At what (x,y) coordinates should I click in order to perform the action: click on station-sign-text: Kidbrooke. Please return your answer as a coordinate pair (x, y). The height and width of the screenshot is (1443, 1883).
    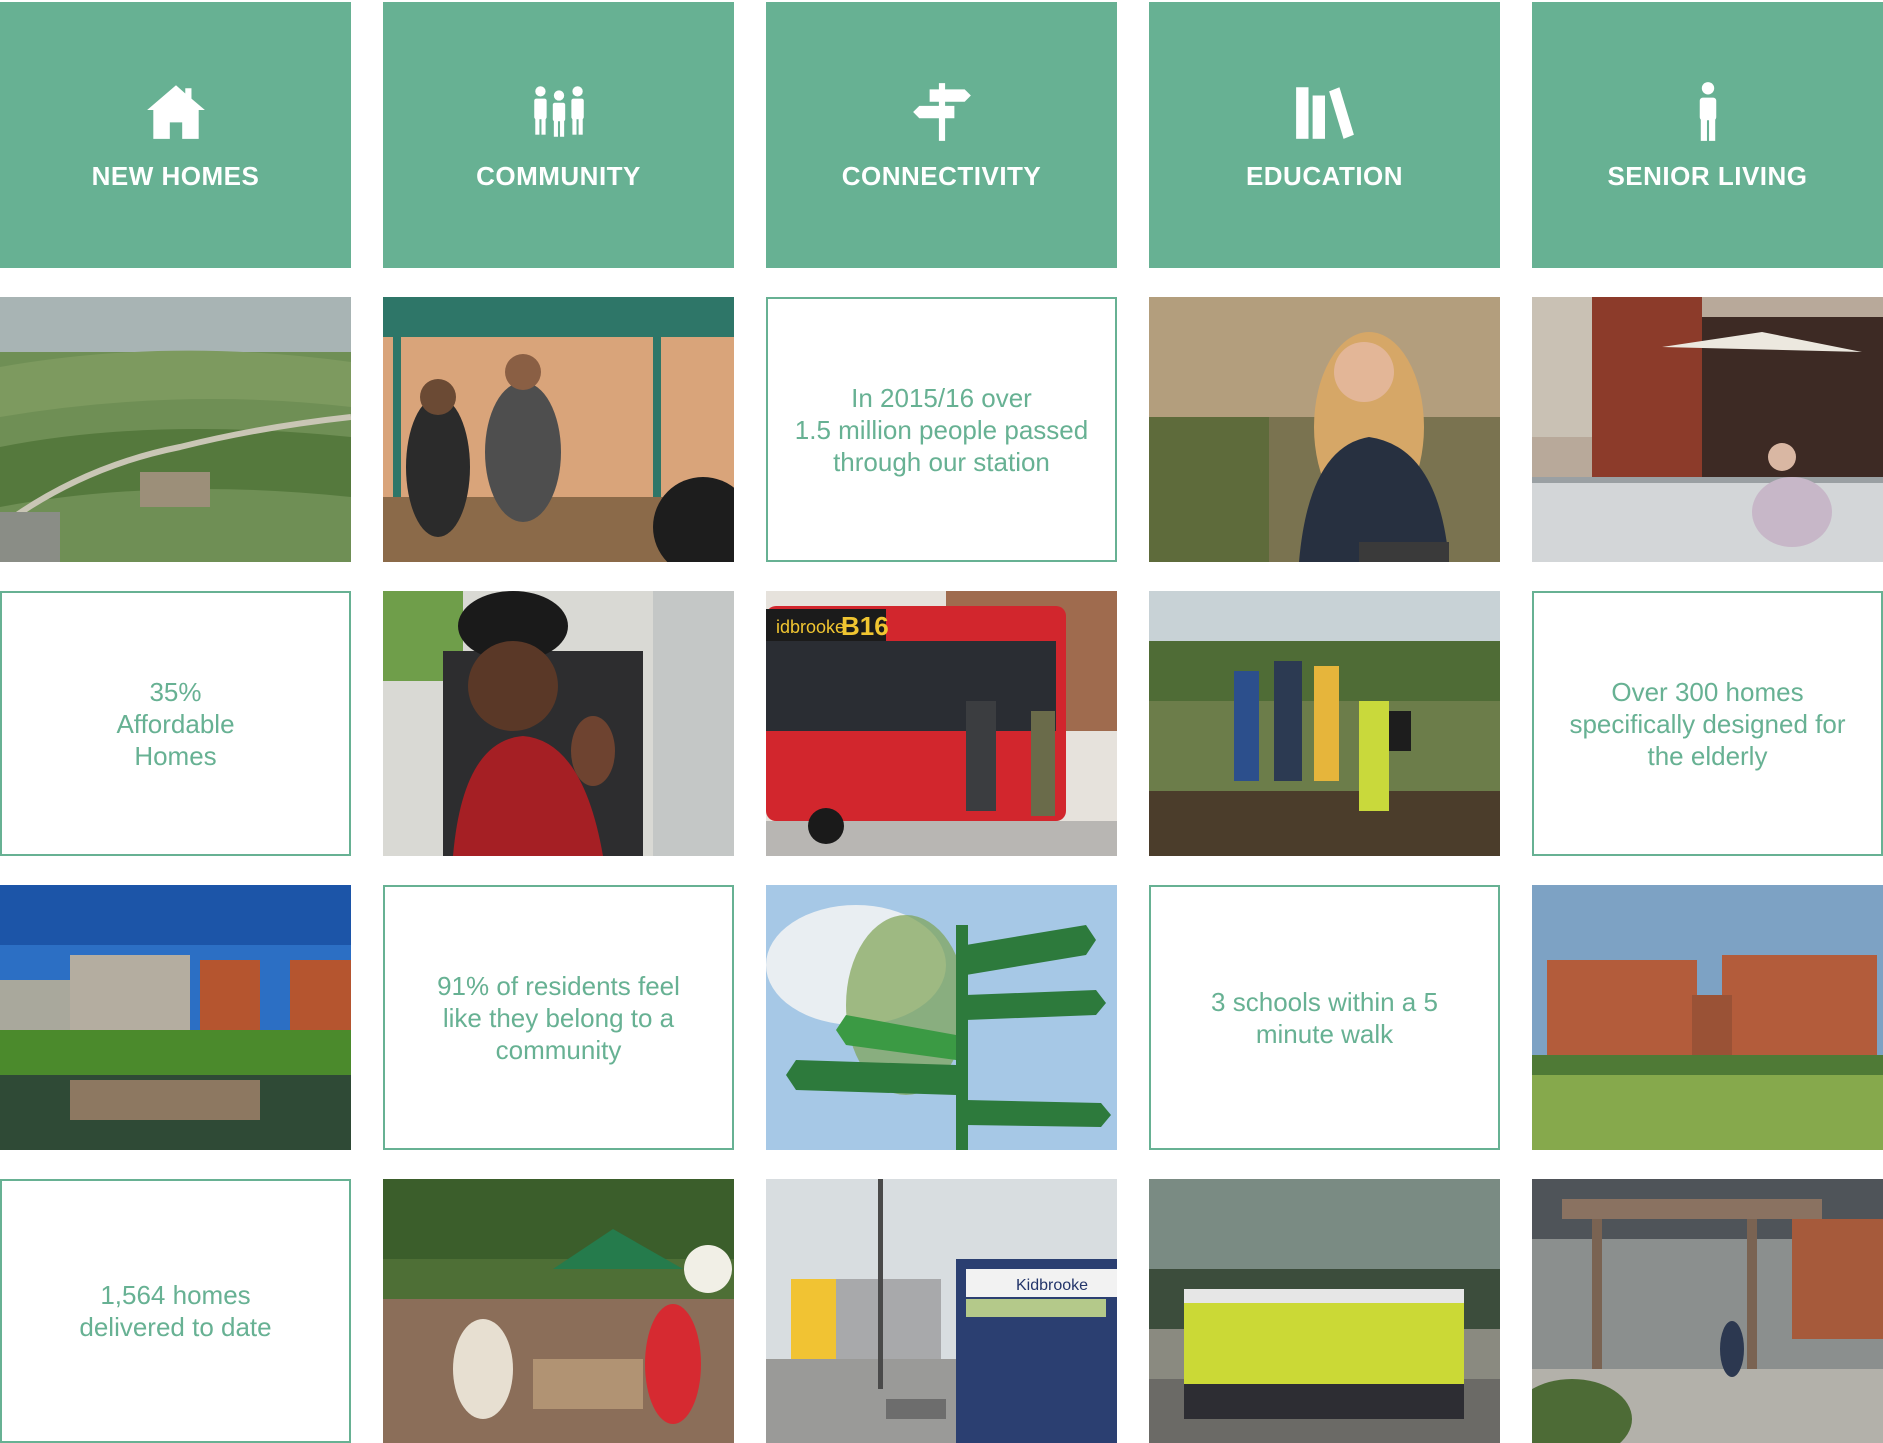
    Looking at the image, I should click on (1052, 1285).